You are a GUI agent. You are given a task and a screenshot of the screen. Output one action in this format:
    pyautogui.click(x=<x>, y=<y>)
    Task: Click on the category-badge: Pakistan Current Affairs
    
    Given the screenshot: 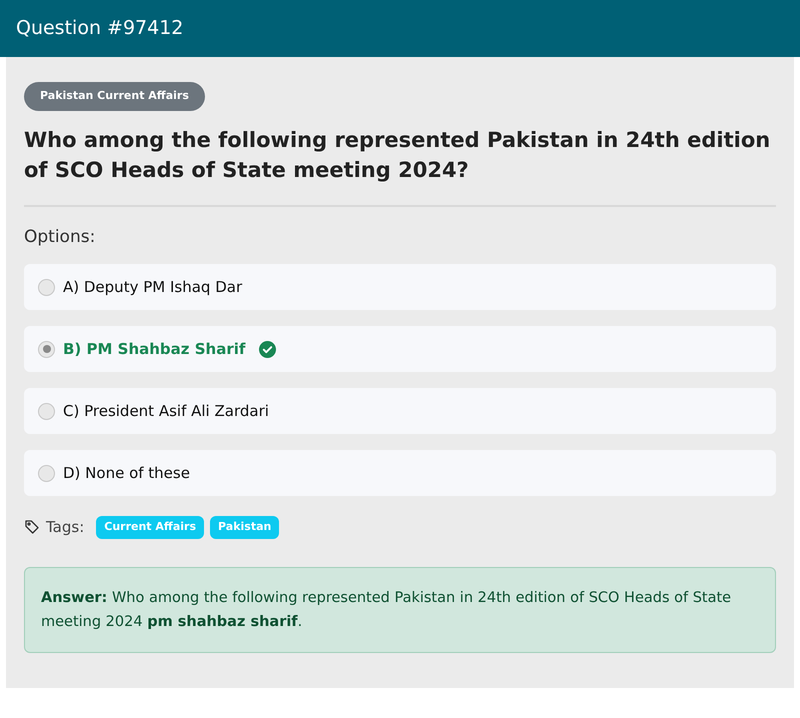 What is the action you would take?
    pyautogui.click(x=114, y=96)
    